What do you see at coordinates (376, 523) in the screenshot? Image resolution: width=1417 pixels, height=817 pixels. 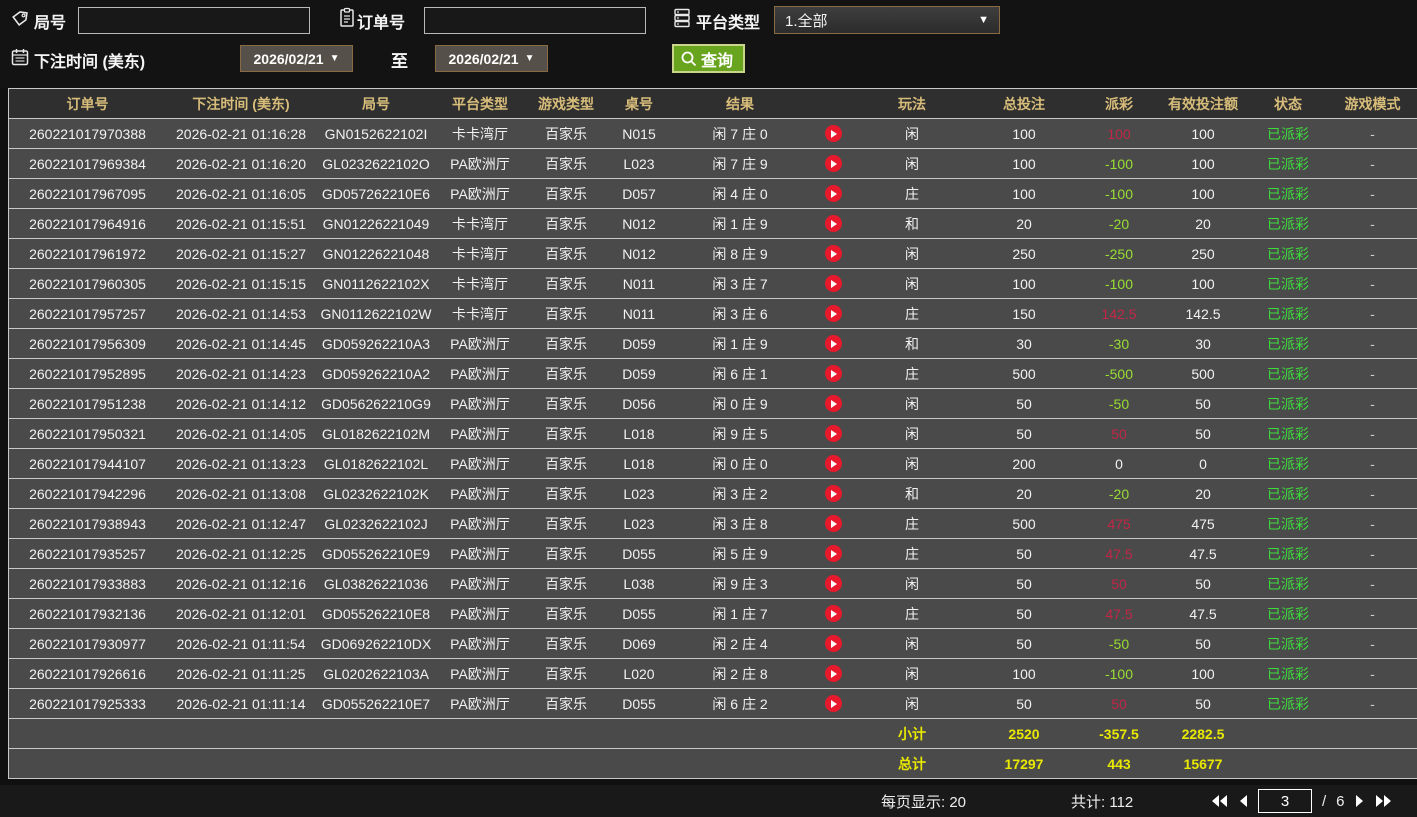 I see `cell-round-no: GL0232622102J` at bounding box center [376, 523].